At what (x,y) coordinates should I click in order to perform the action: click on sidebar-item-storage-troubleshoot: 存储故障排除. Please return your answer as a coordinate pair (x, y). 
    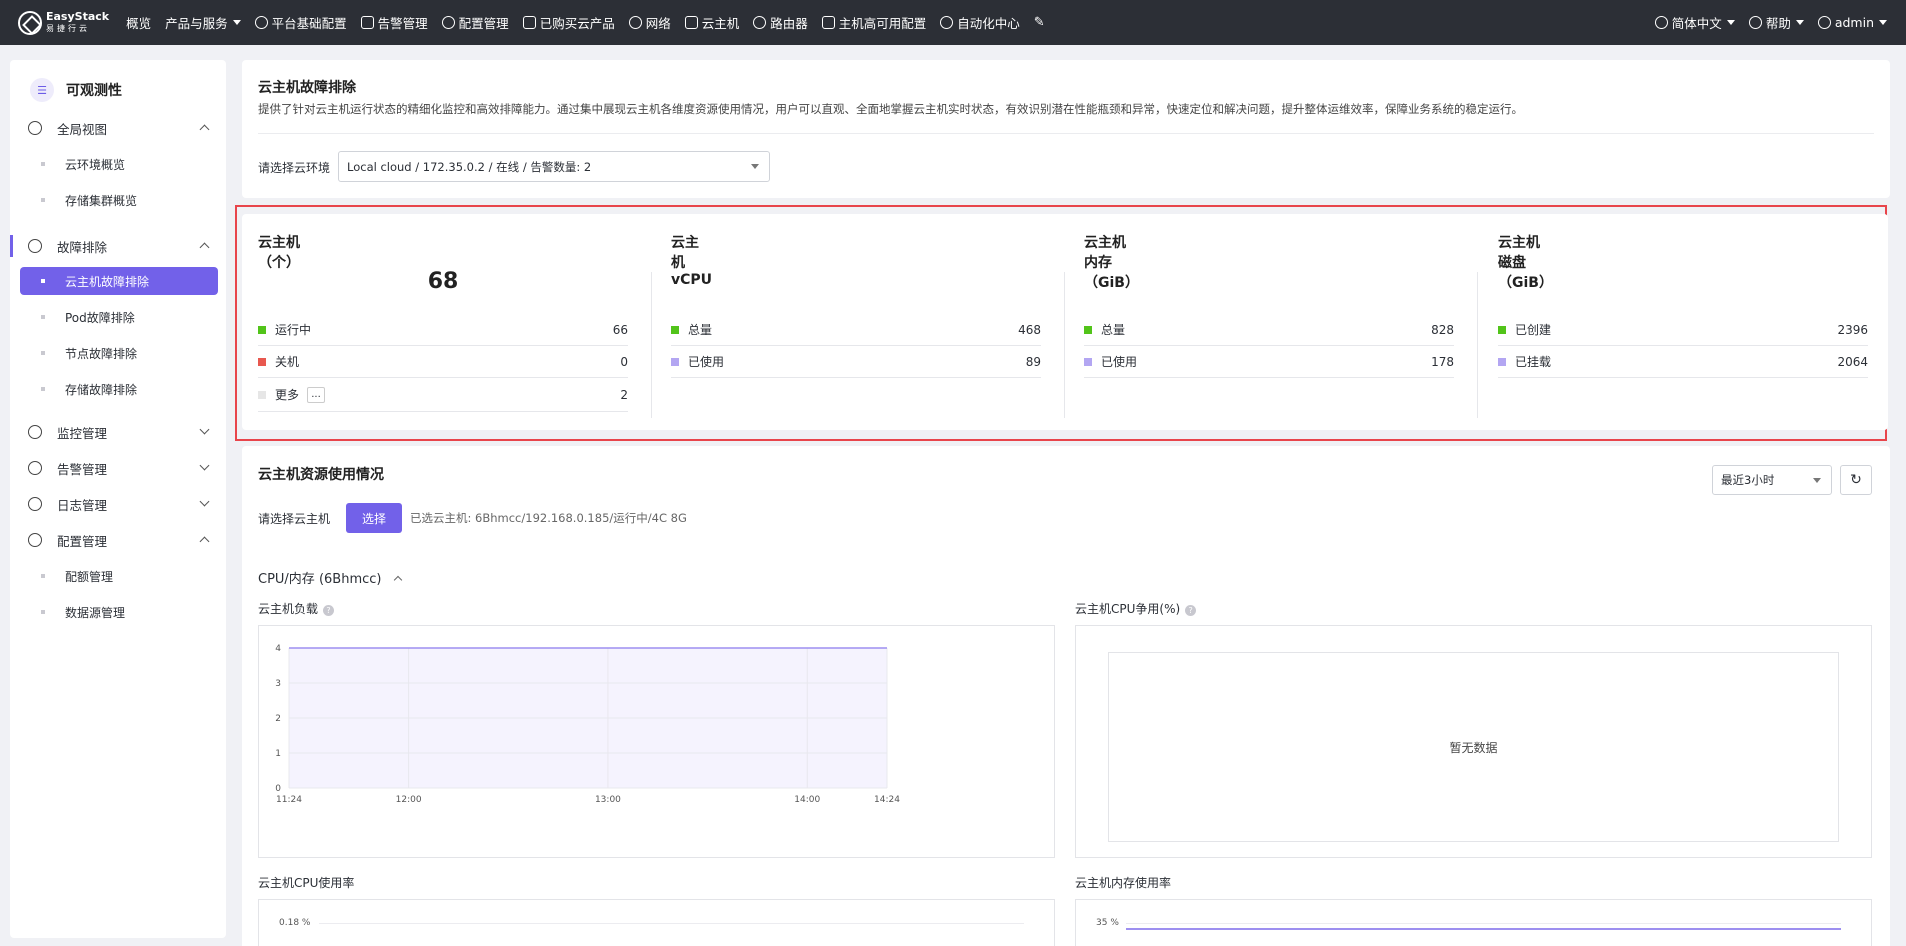
    Looking at the image, I should click on (119, 389).